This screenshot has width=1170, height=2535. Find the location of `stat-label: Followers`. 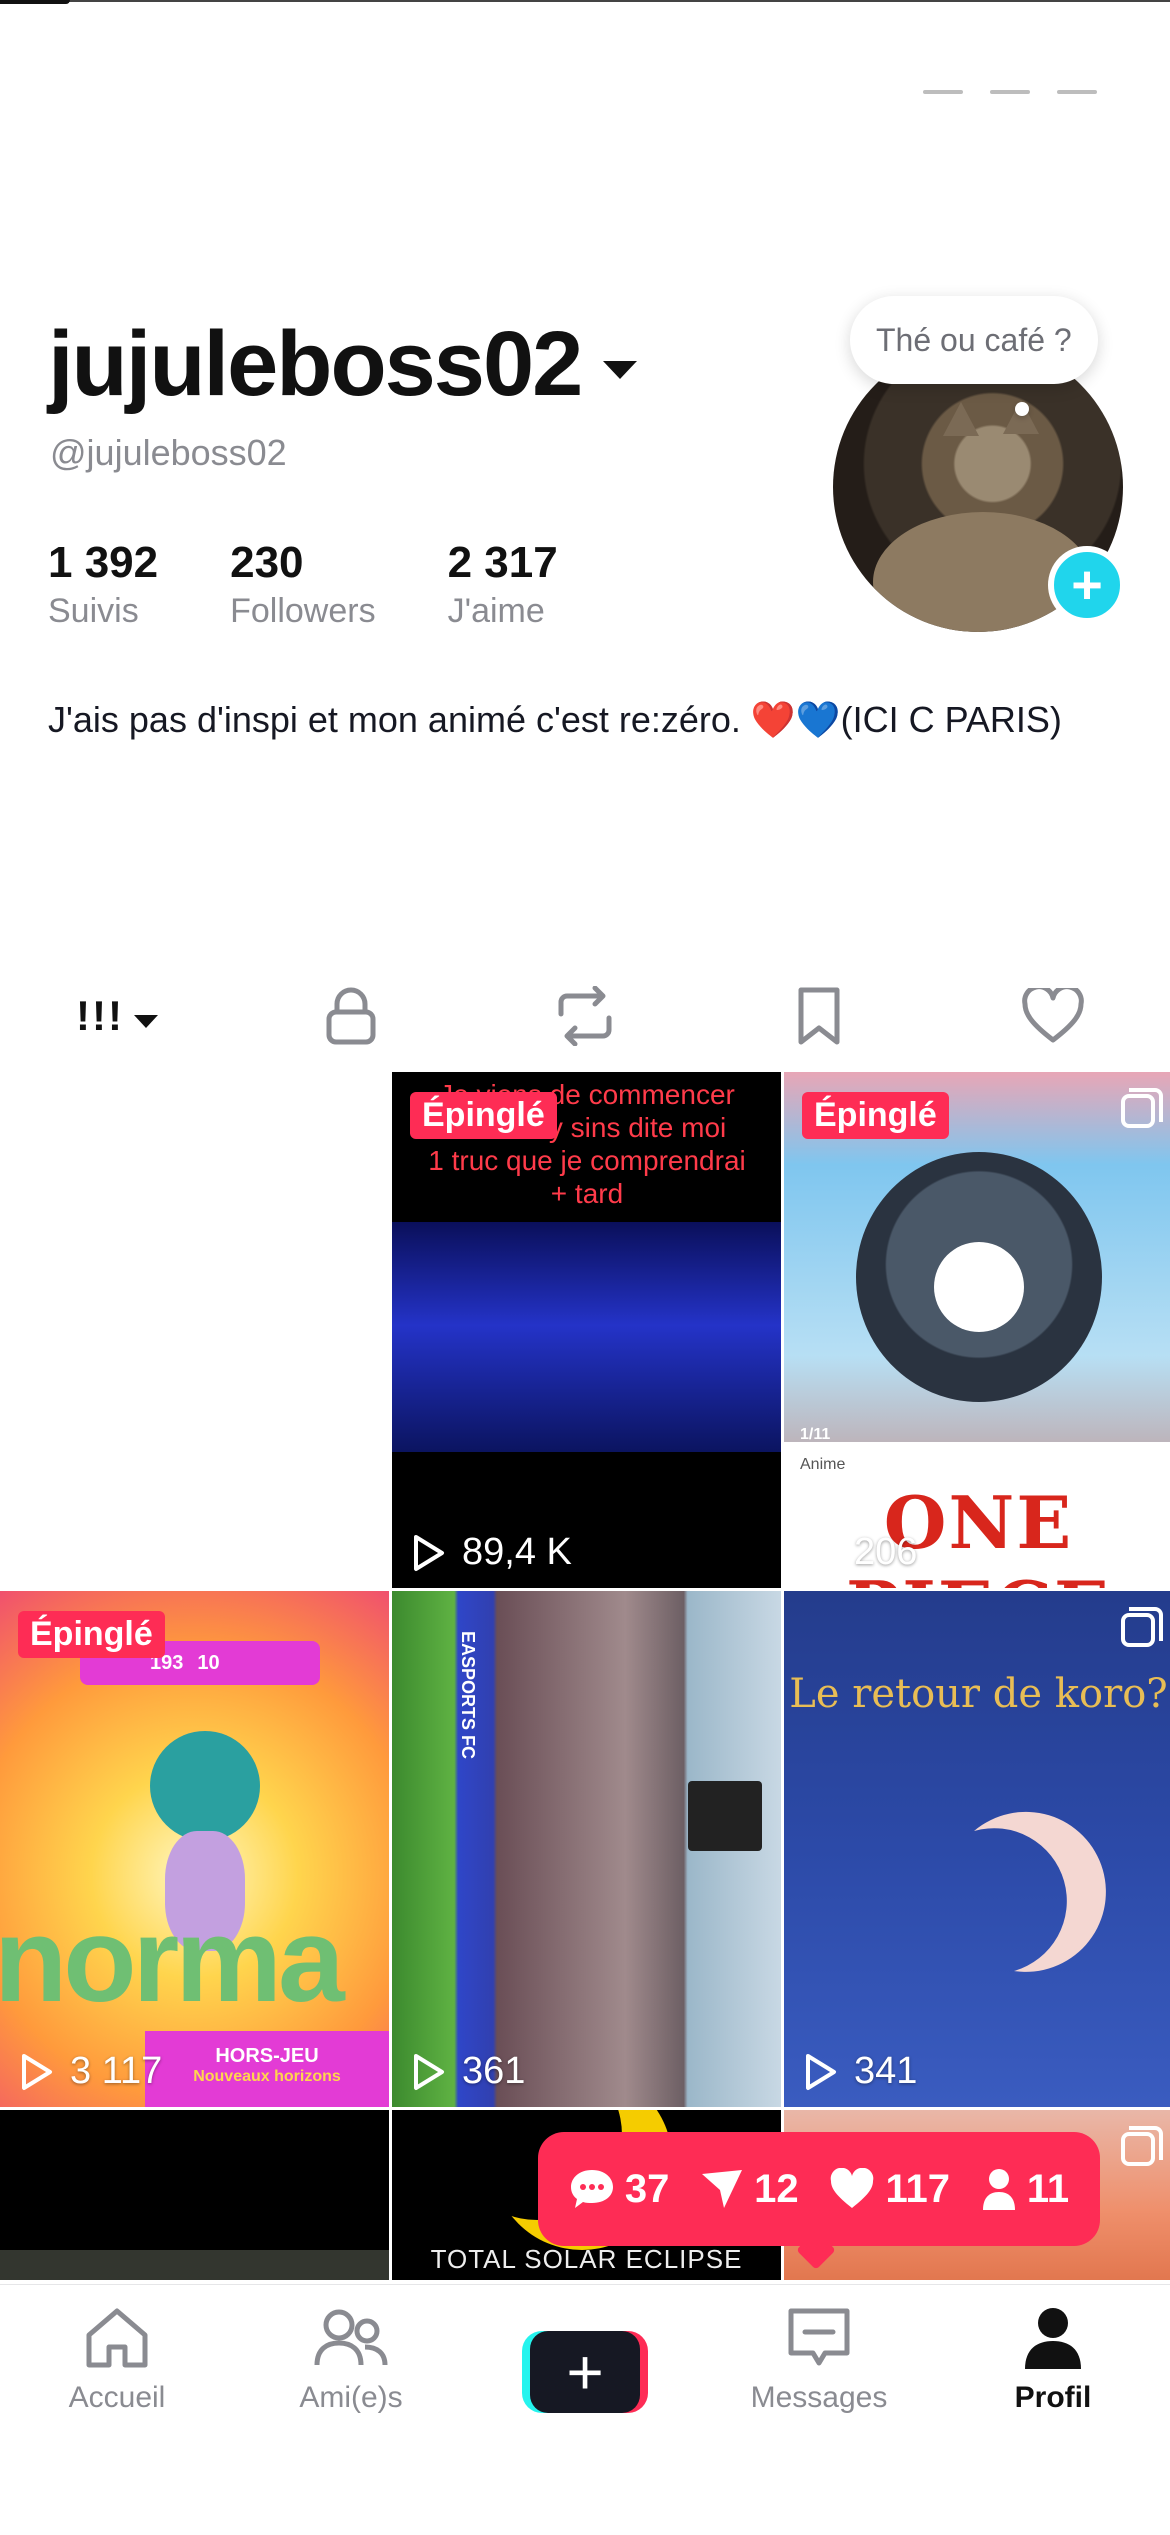

stat-label: Followers is located at coordinates (303, 611).